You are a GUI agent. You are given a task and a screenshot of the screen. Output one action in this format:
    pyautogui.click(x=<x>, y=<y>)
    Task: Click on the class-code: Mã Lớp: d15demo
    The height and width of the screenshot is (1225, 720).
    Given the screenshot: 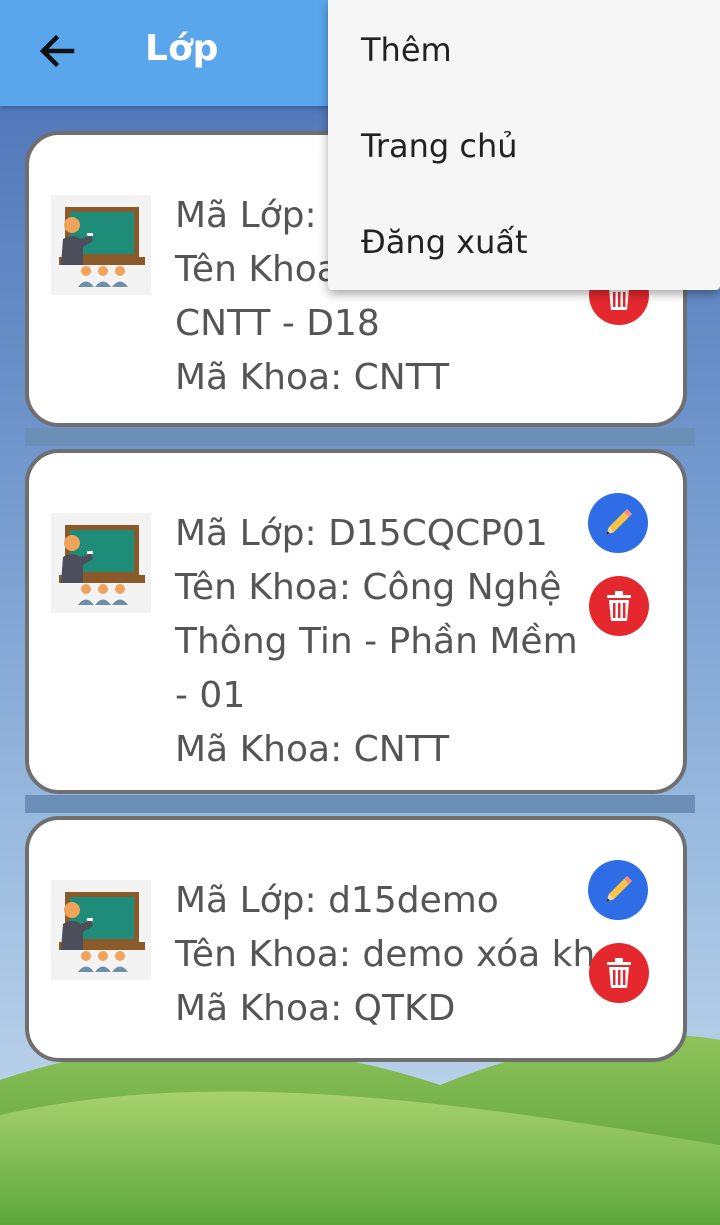 What is the action you would take?
    pyautogui.click(x=337, y=900)
    